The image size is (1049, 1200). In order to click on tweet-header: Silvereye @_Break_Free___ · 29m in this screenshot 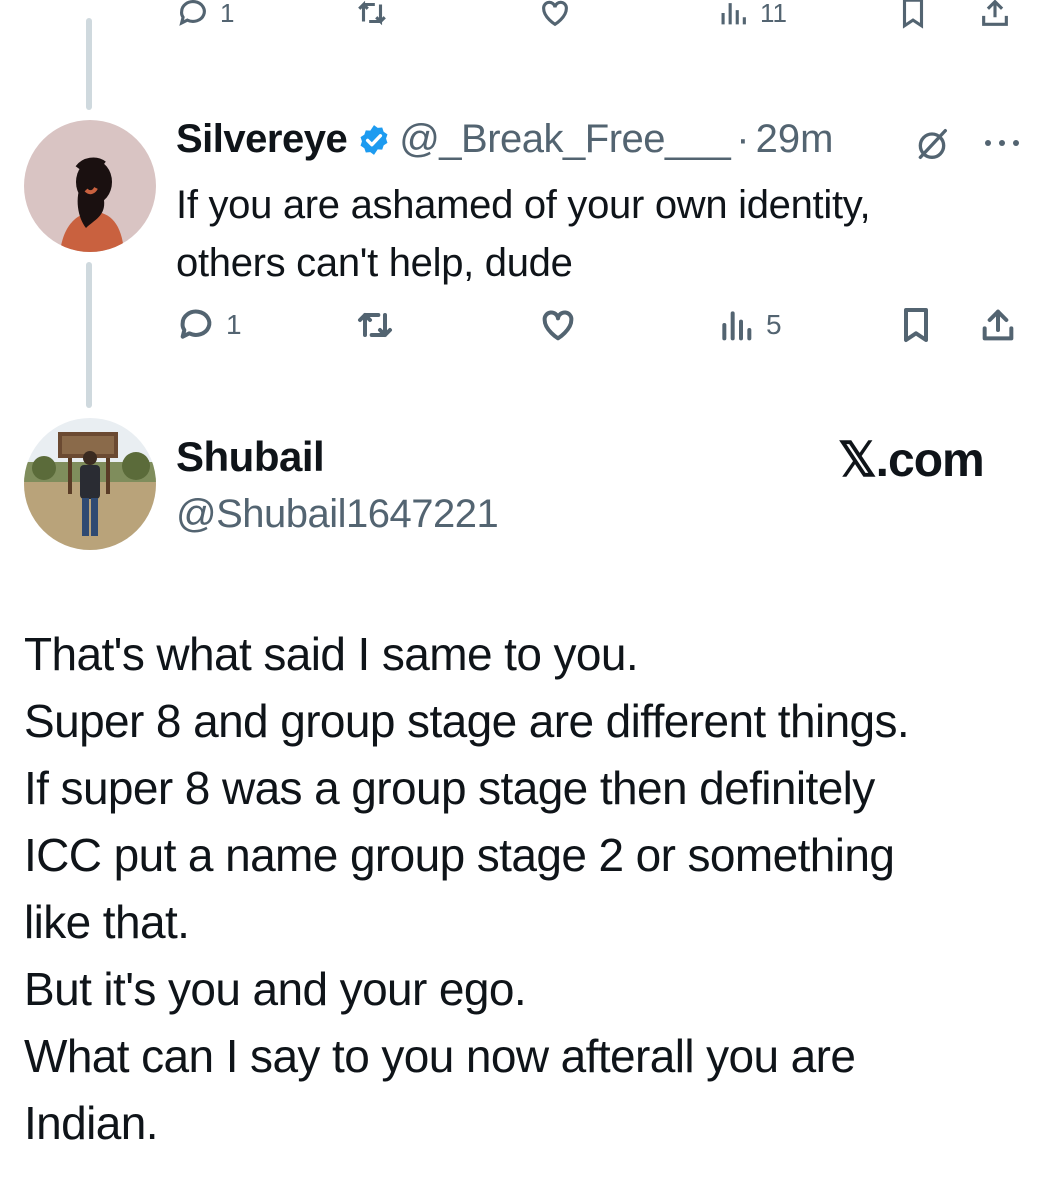, I will do `click(504, 139)`.